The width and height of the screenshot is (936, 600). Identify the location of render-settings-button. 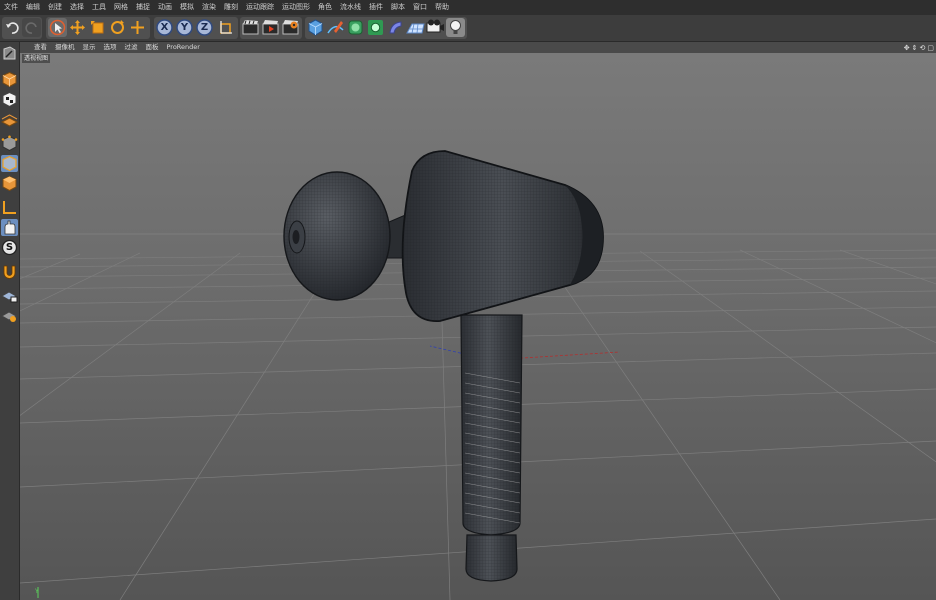
(290, 27).